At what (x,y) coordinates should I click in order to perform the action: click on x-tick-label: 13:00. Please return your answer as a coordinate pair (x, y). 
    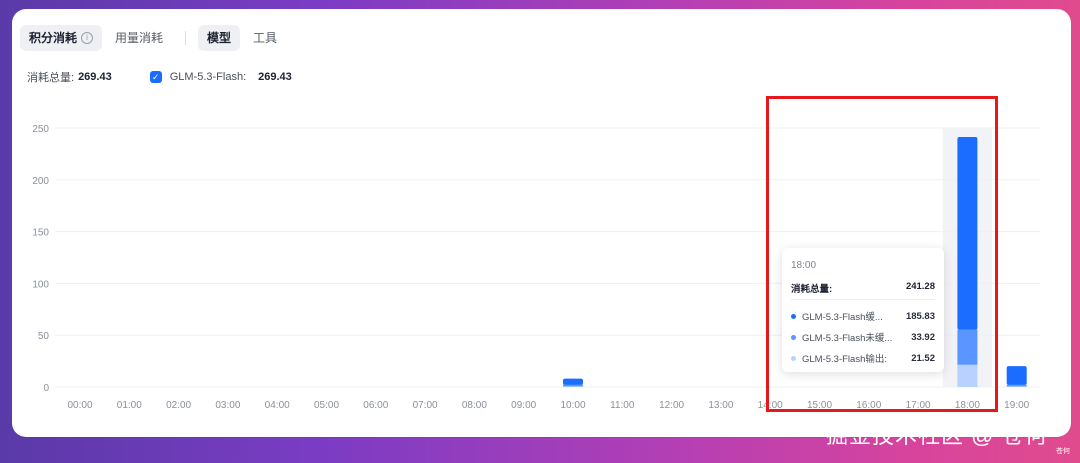
    Looking at the image, I should click on (720, 405).